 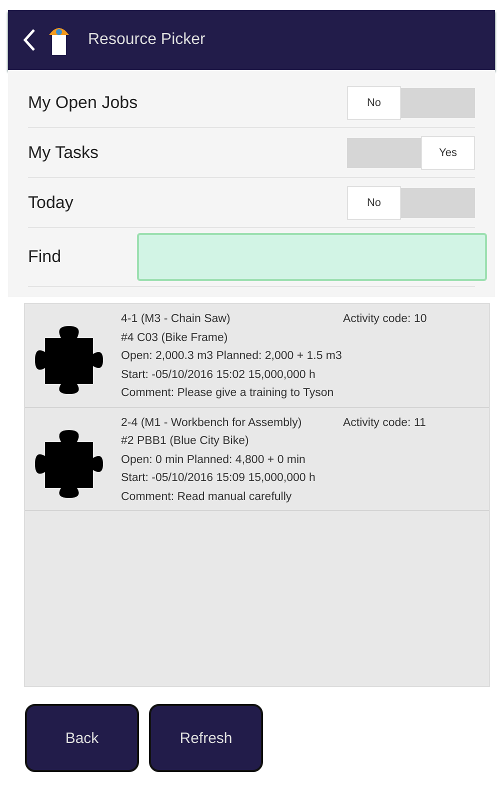 I want to click on back-icon, so click(x=29, y=40).